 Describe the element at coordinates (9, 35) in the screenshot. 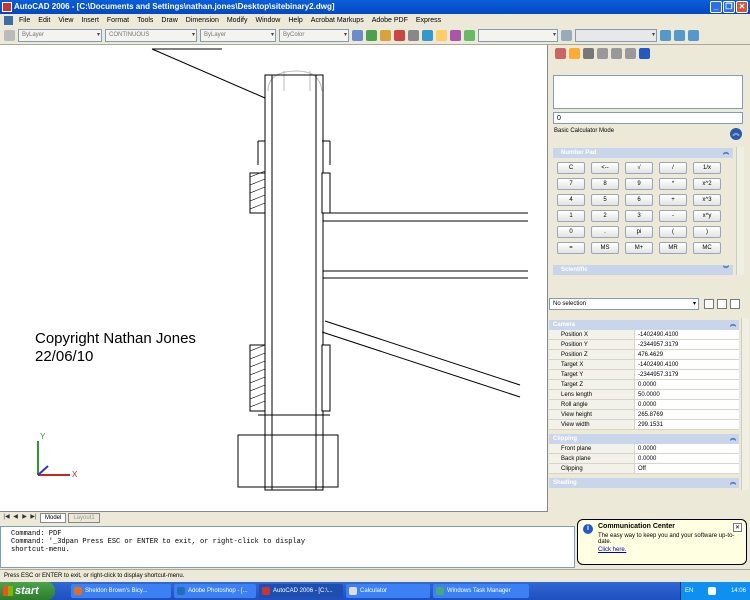

I see `layer-color-icon` at that location.